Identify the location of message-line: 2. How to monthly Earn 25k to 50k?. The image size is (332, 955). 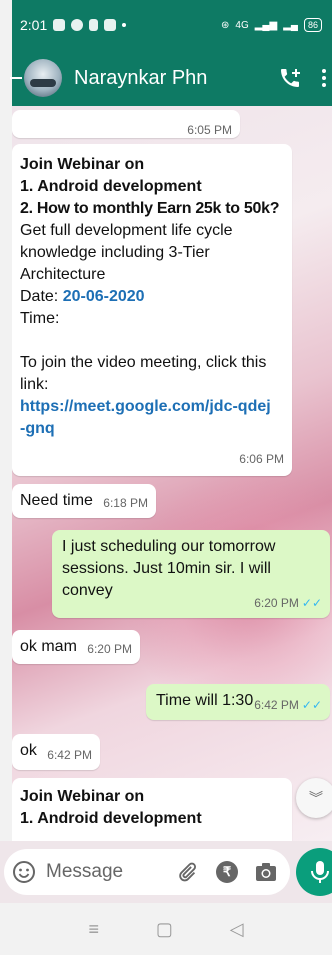
(150, 208).